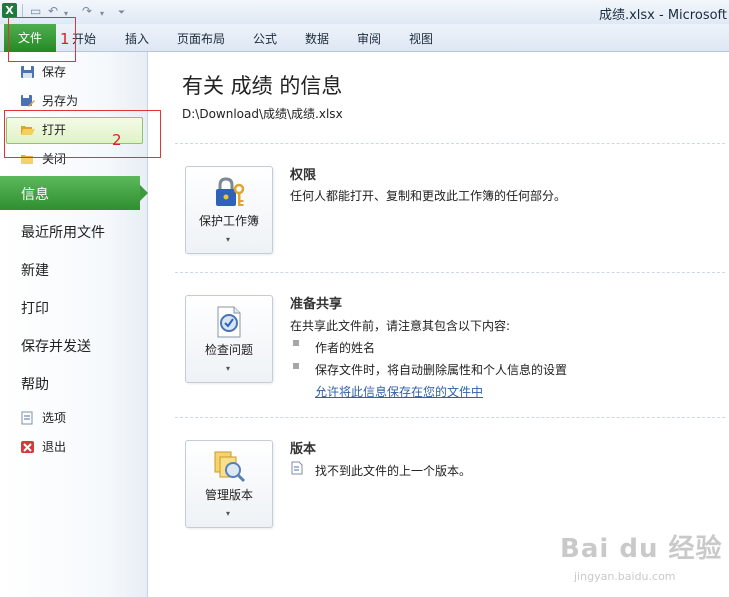 The width and height of the screenshot is (729, 597). What do you see at coordinates (229, 322) in the screenshot?
I see `inspect-document-icon` at bounding box center [229, 322].